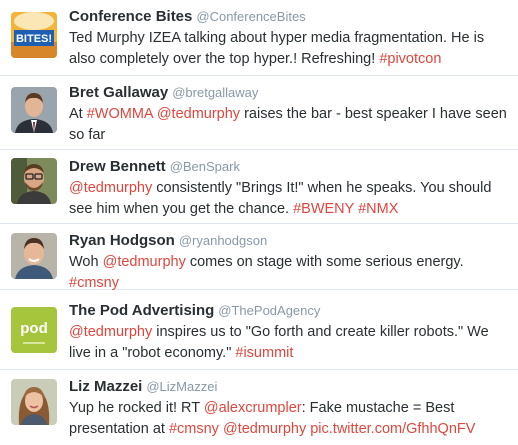  What do you see at coordinates (410, 59) in the screenshot?
I see `hashtag-link: #pivotcon` at bounding box center [410, 59].